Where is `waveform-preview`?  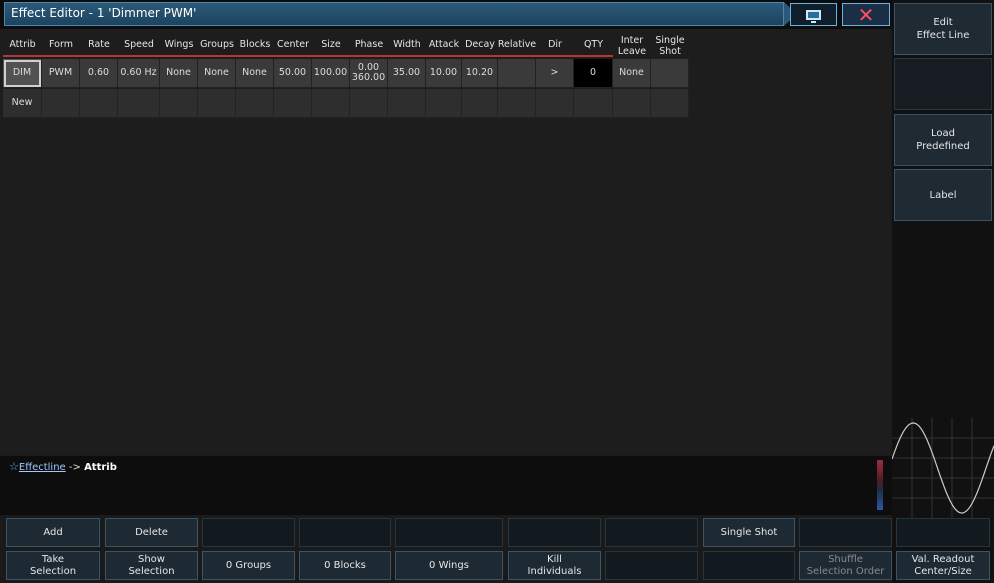 waveform-preview is located at coordinates (942, 468).